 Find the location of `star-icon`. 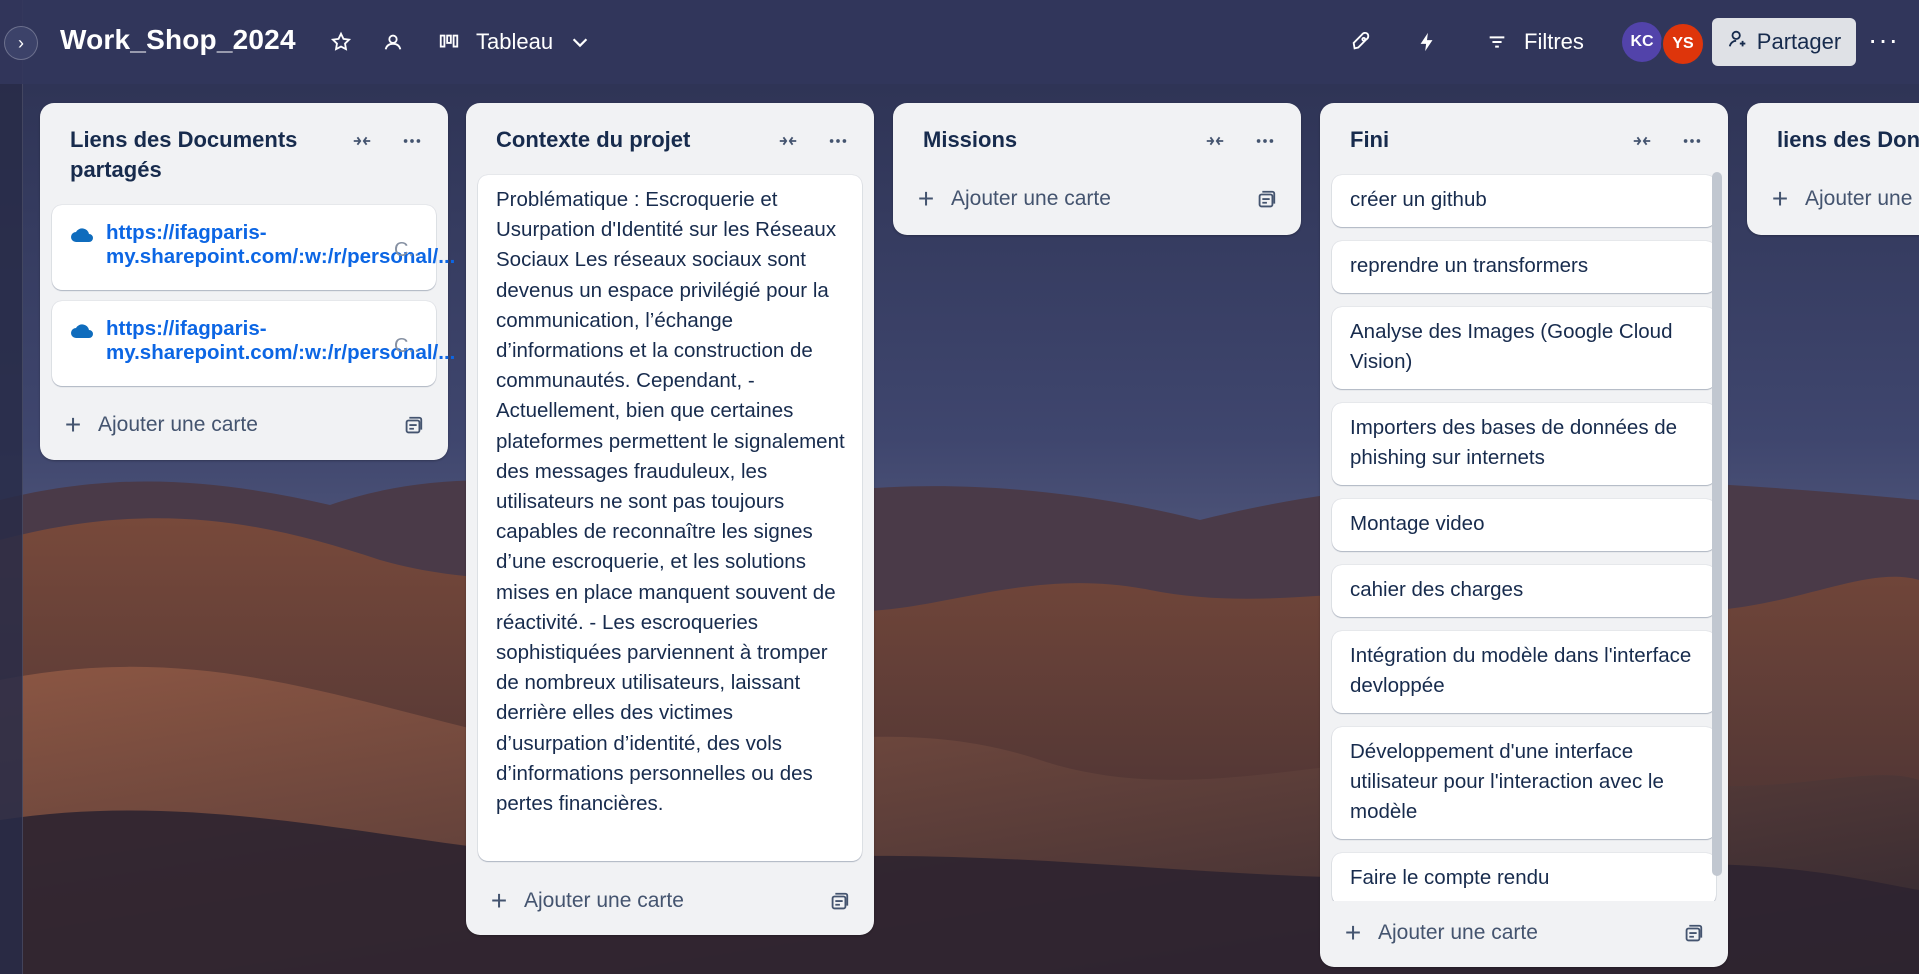

star-icon is located at coordinates (341, 42).